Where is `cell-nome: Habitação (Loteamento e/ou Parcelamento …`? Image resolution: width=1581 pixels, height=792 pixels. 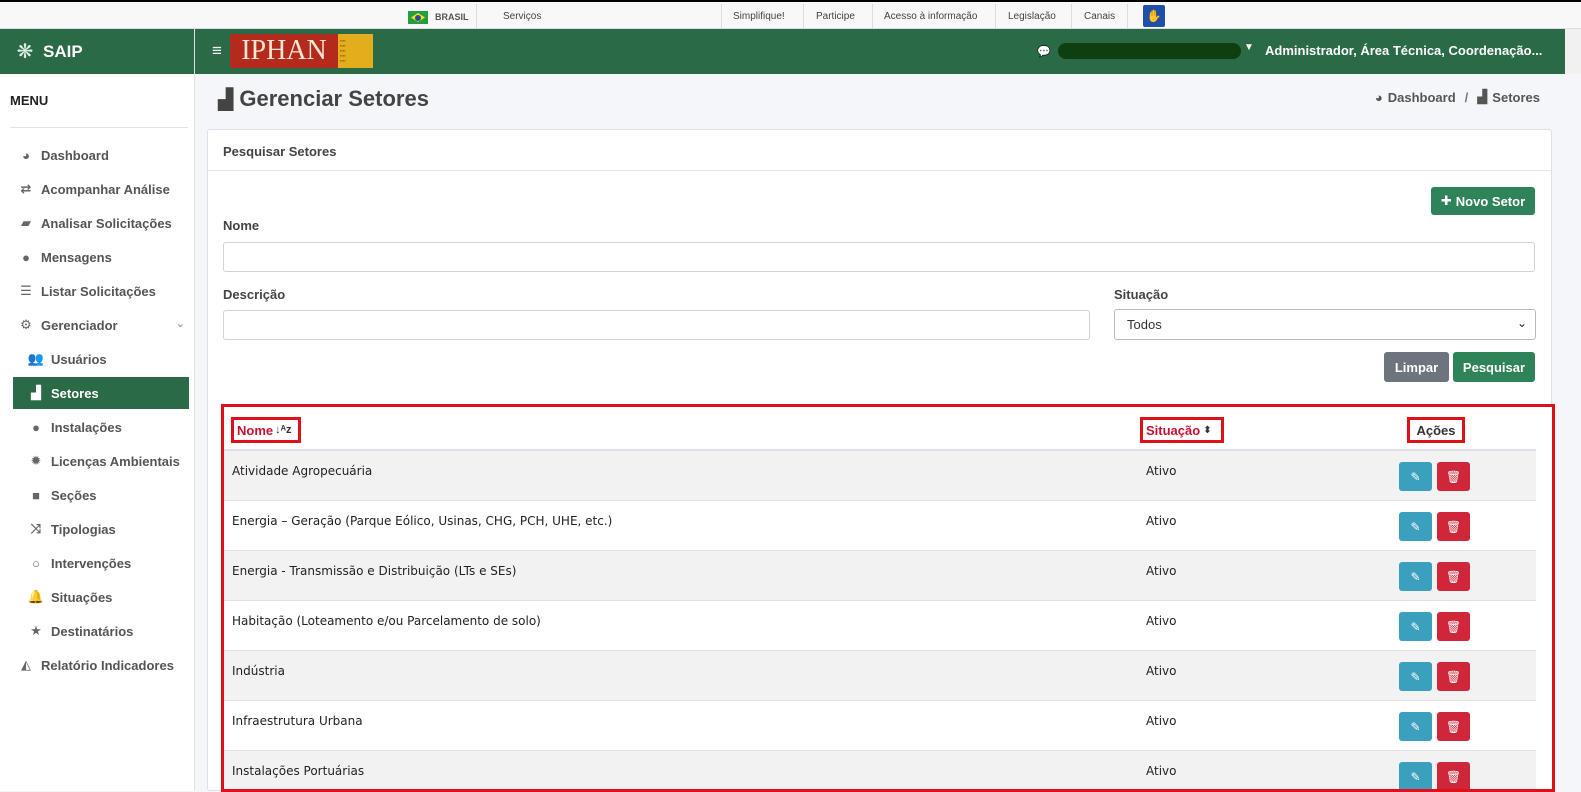 cell-nome: Habitação (Loteamento e/ou Parcelamento … is located at coordinates (386, 621).